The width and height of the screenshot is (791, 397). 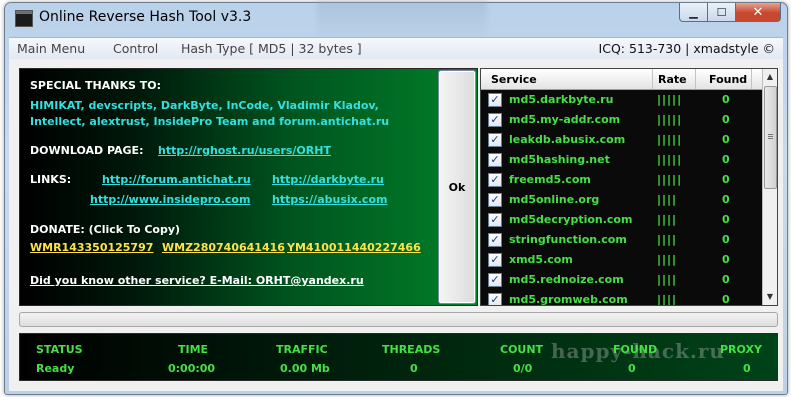 What do you see at coordinates (565, 119) in the screenshot?
I see `service-name: md5.my-addr.com` at bounding box center [565, 119].